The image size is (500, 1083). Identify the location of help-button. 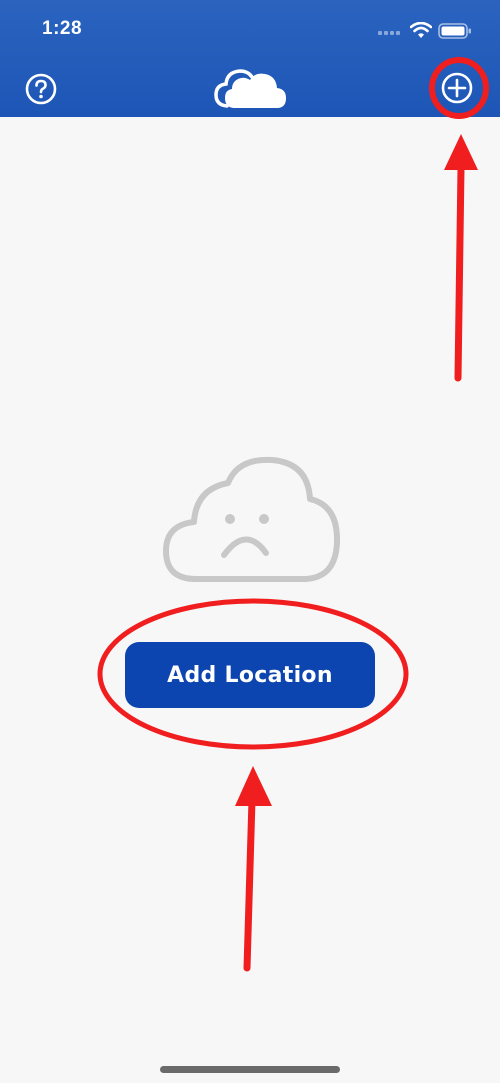
(41, 89).